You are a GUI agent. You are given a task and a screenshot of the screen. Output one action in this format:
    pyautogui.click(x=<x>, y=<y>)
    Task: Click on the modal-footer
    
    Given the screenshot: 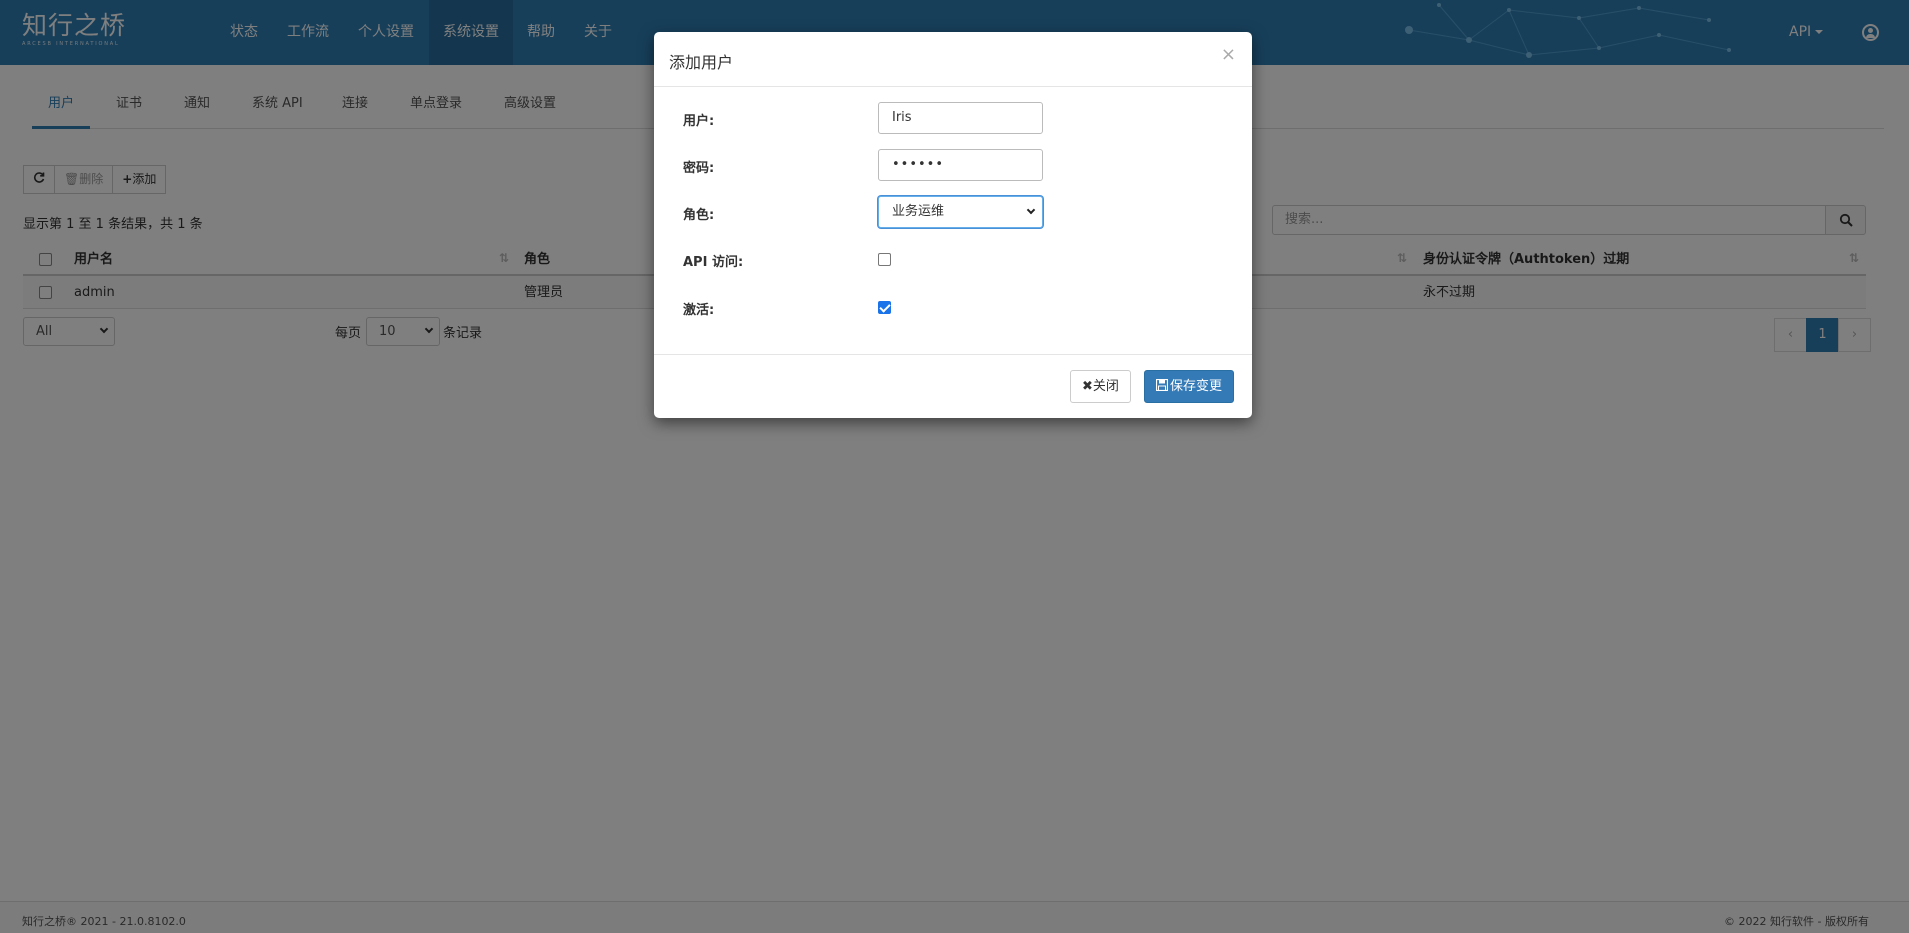 What is the action you would take?
    pyautogui.click(x=953, y=354)
    